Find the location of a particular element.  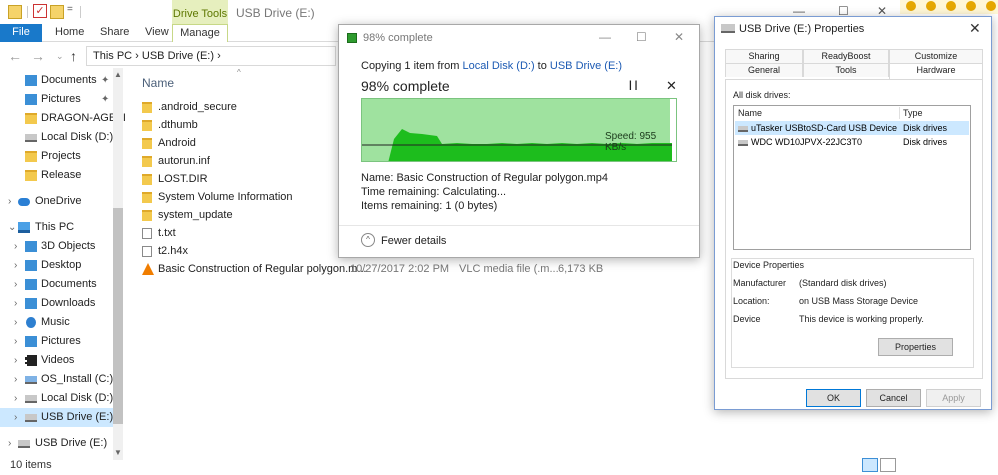

nav-item-documents-pc: › Documents is located at coordinates (62, 284).